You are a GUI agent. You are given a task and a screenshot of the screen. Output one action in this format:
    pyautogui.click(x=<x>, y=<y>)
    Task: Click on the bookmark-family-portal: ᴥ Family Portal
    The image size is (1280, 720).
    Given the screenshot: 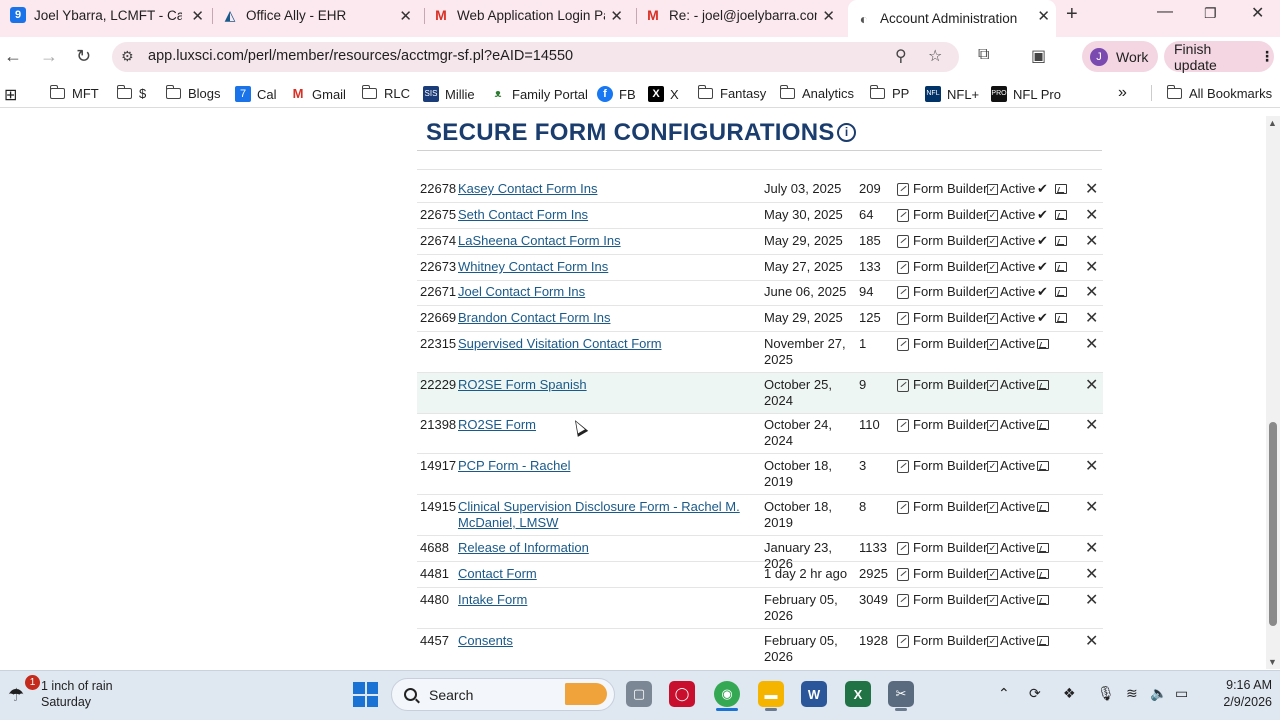 What is the action you would take?
    pyautogui.click(x=539, y=94)
    